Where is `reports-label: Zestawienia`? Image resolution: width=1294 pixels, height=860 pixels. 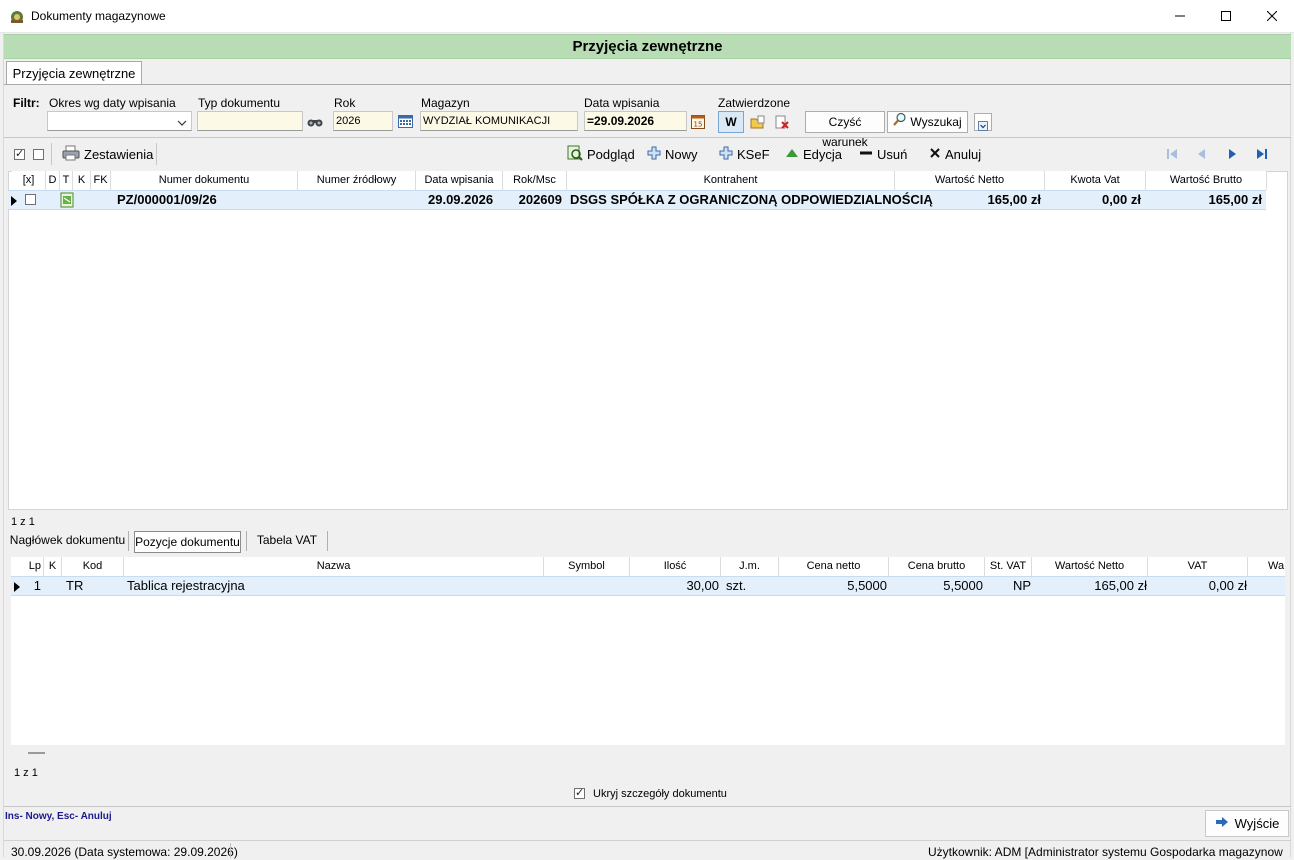
reports-label: Zestawienia is located at coordinates (119, 154).